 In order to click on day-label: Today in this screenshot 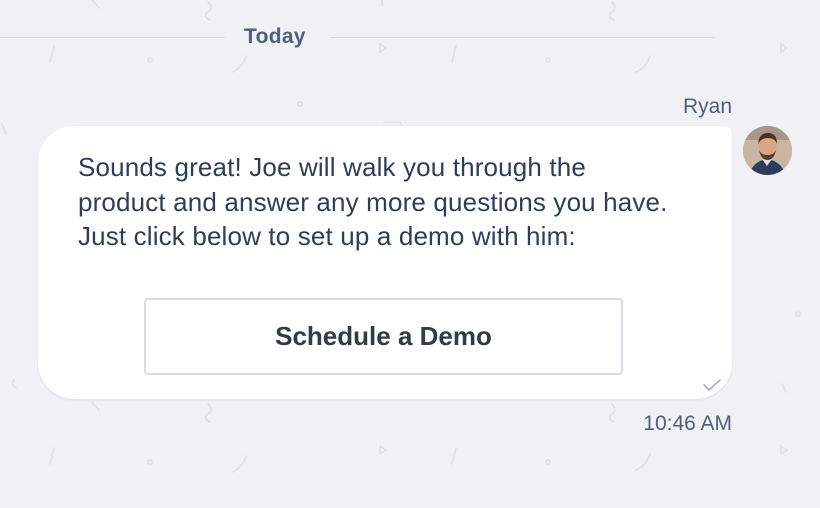, I will do `click(275, 36)`.